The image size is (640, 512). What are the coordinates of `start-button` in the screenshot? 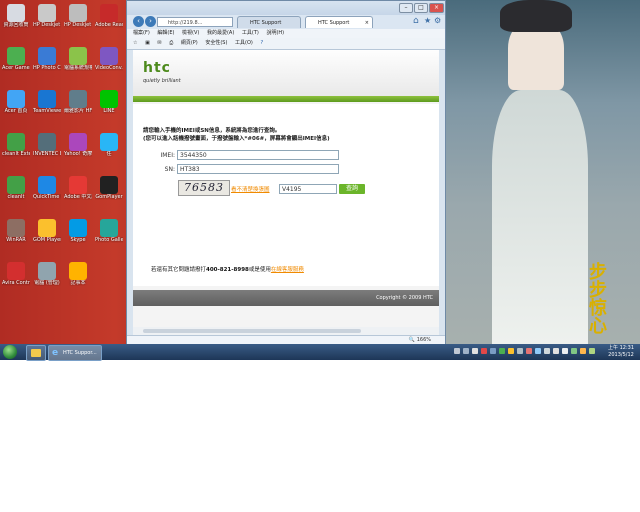 It's located at (10, 352).